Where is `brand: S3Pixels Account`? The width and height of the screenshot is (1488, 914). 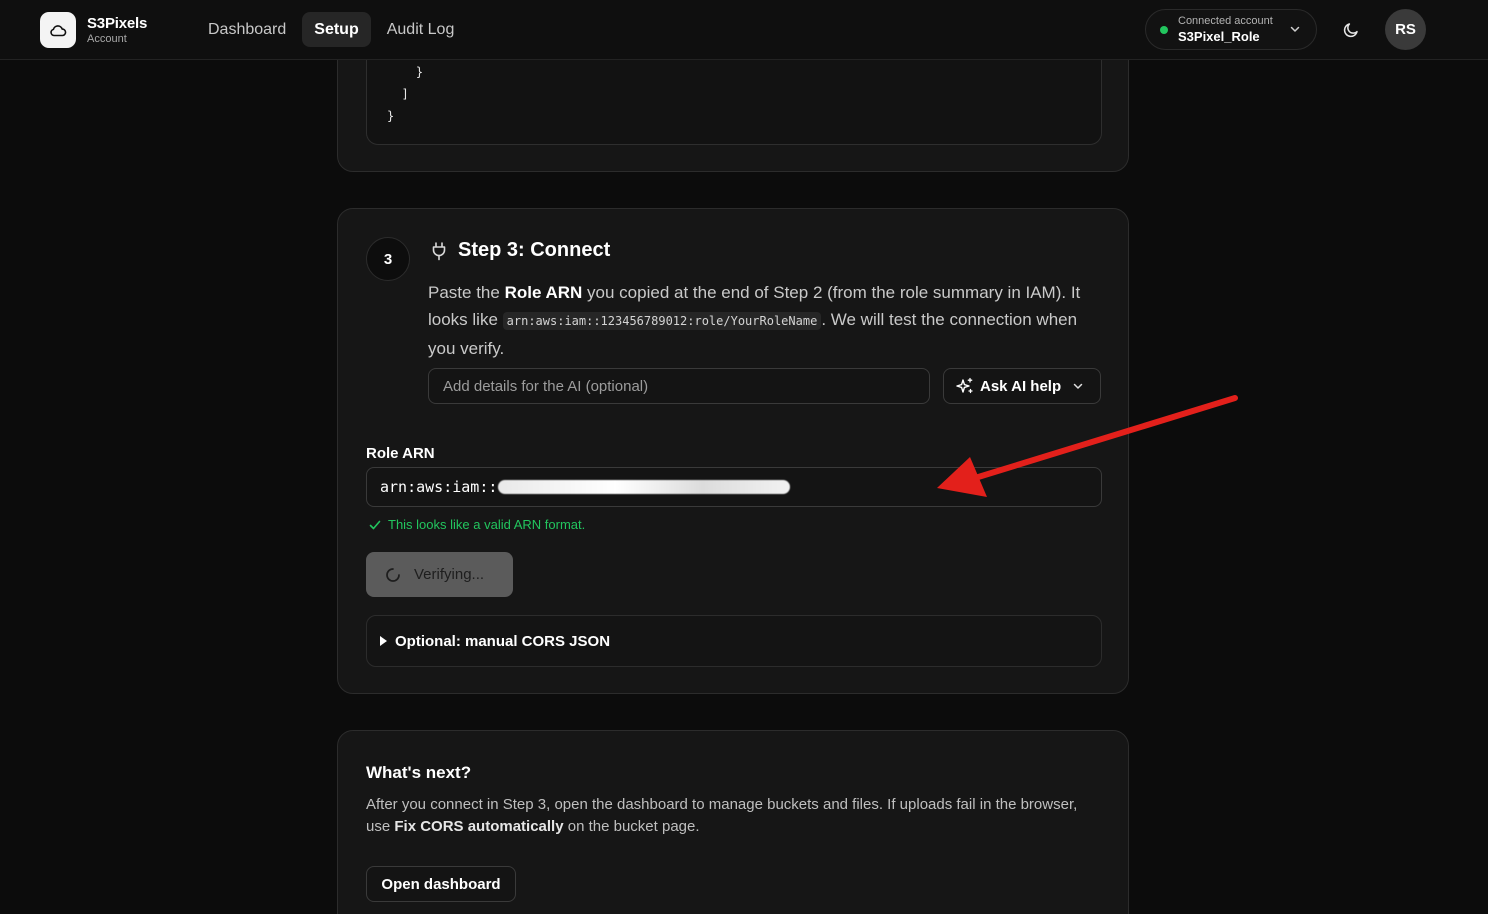
brand: S3Pixels Account is located at coordinates (93, 30).